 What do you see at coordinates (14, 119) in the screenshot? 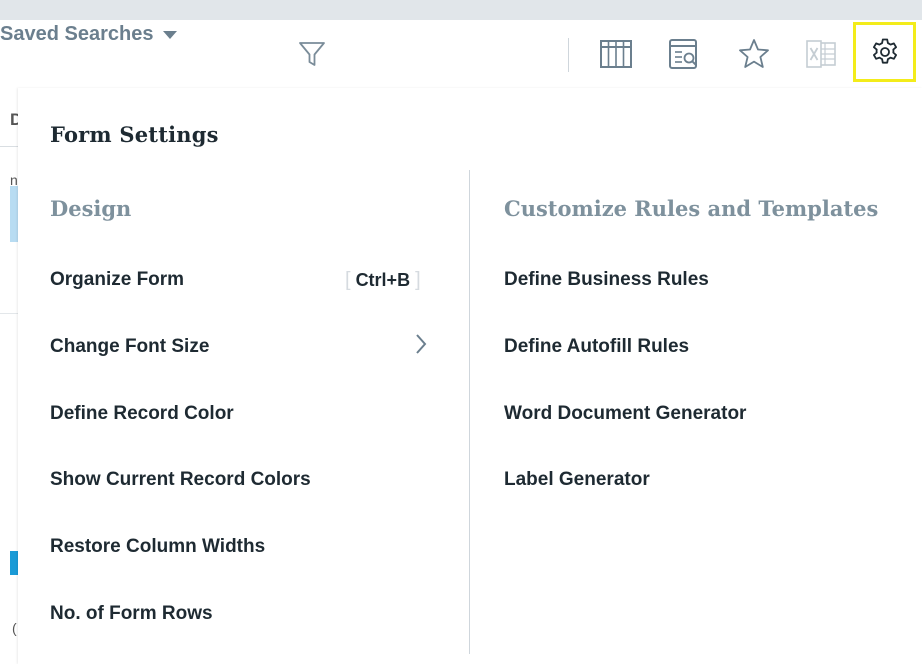
I see `background-text-fragment: D` at bounding box center [14, 119].